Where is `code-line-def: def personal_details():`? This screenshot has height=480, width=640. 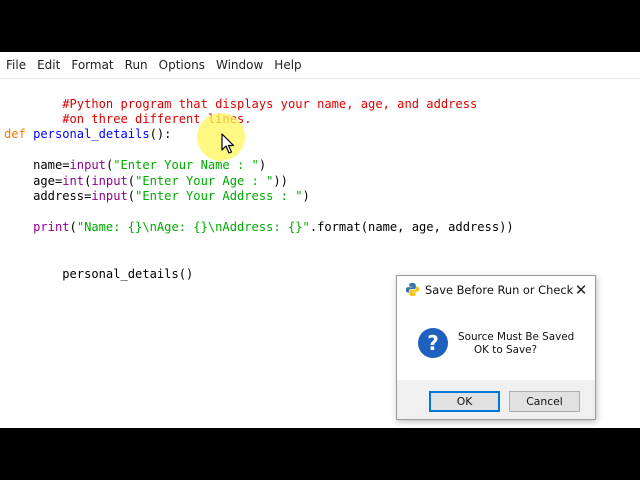
code-line-def: def personal_details(): is located at coordinates (87, 134).